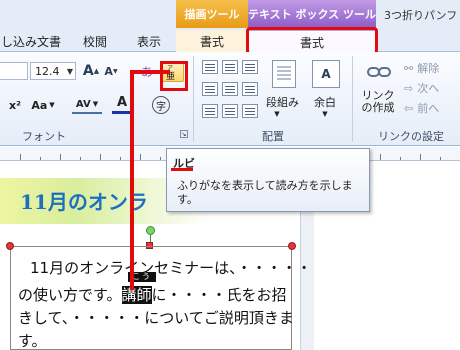 This screenshot has width=460, height=350. Describe the element at coordinates (378, 102) in the screenshot. I see `create-link-button: リンクの作成` at that location.